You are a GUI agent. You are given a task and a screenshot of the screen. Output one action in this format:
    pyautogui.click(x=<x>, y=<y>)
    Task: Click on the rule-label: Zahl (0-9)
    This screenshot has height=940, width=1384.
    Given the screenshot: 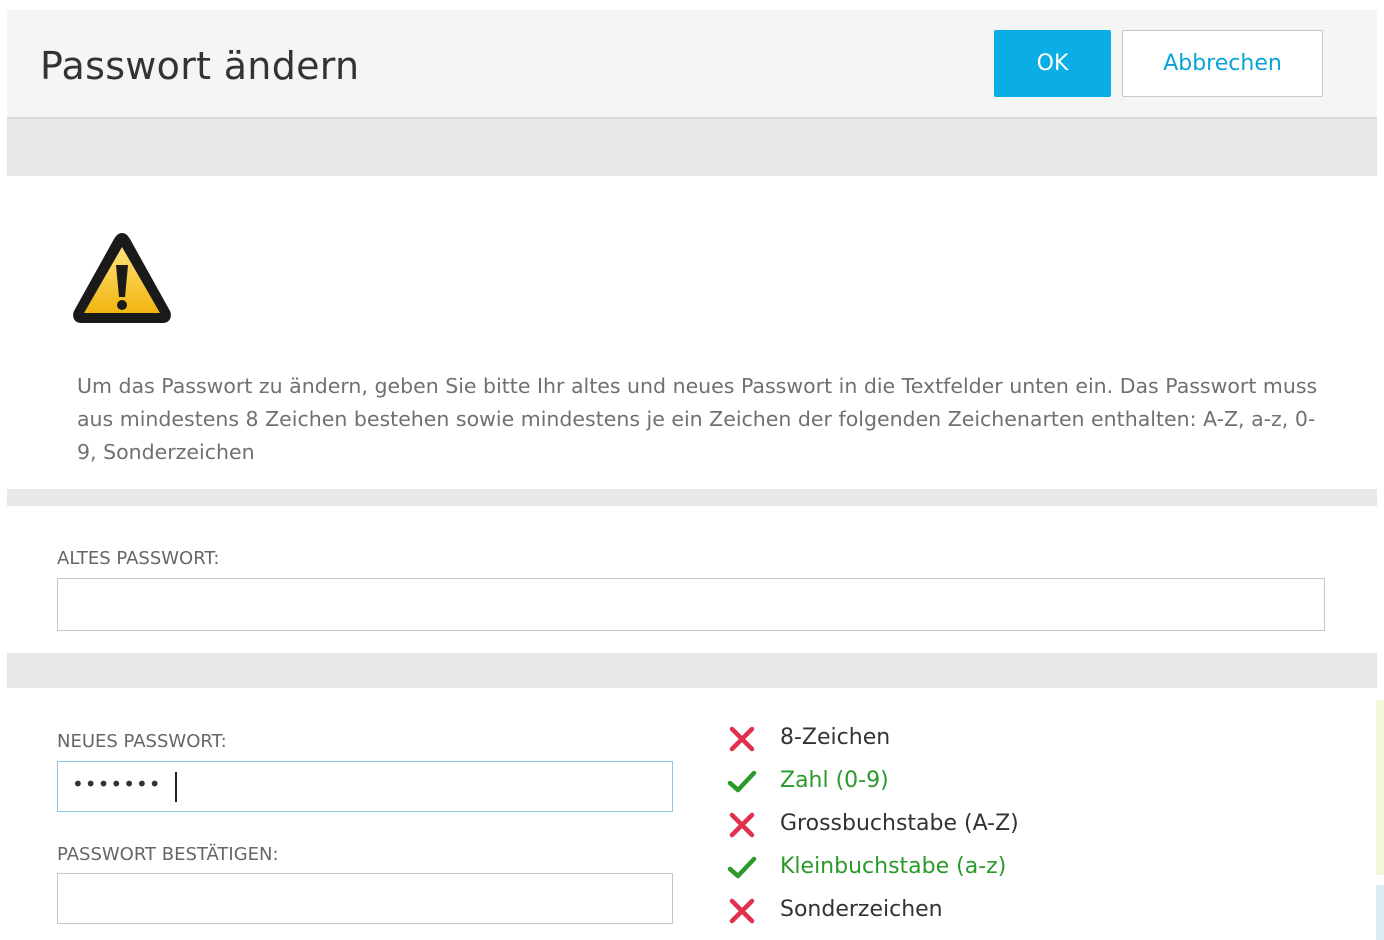 What is the action you would take?
    pyautogui.click(x=834, y=780)
    